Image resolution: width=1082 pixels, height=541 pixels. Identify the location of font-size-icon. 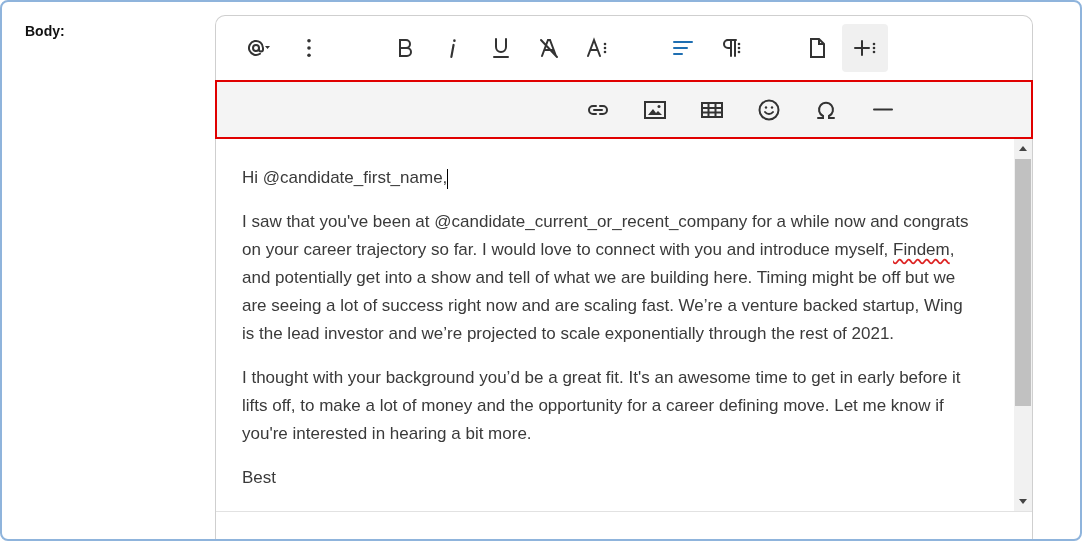
(597, 48).